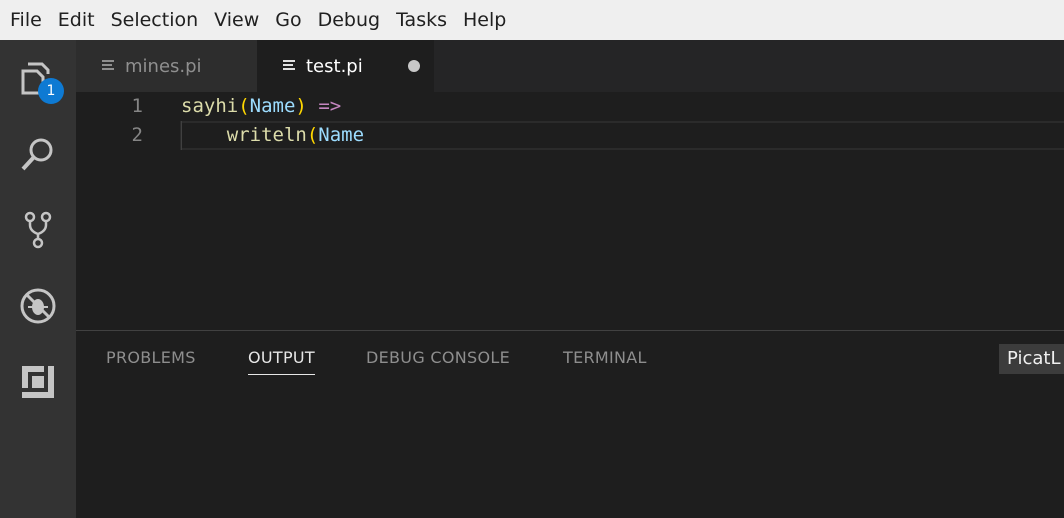  I want to click on line-number: 1, so click(137, 106).